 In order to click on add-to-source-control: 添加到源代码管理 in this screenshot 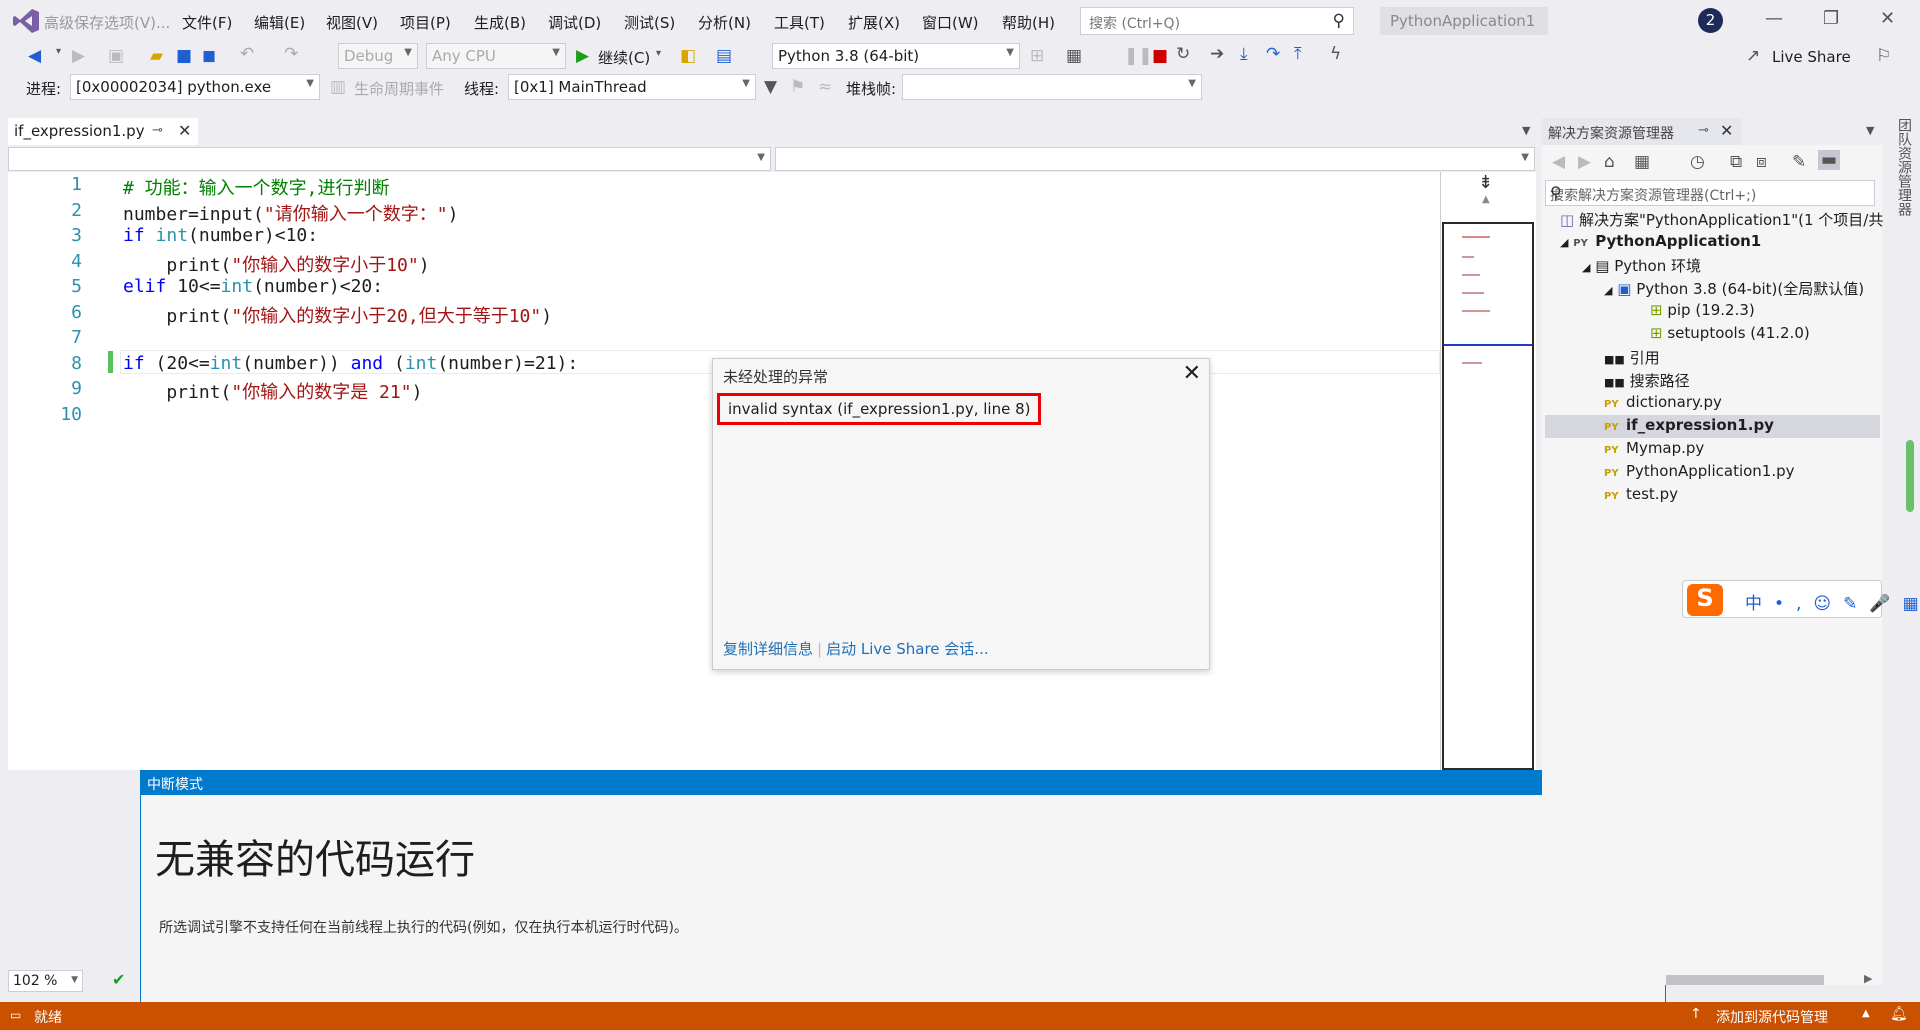, I will do `click(1772, 1017)`.